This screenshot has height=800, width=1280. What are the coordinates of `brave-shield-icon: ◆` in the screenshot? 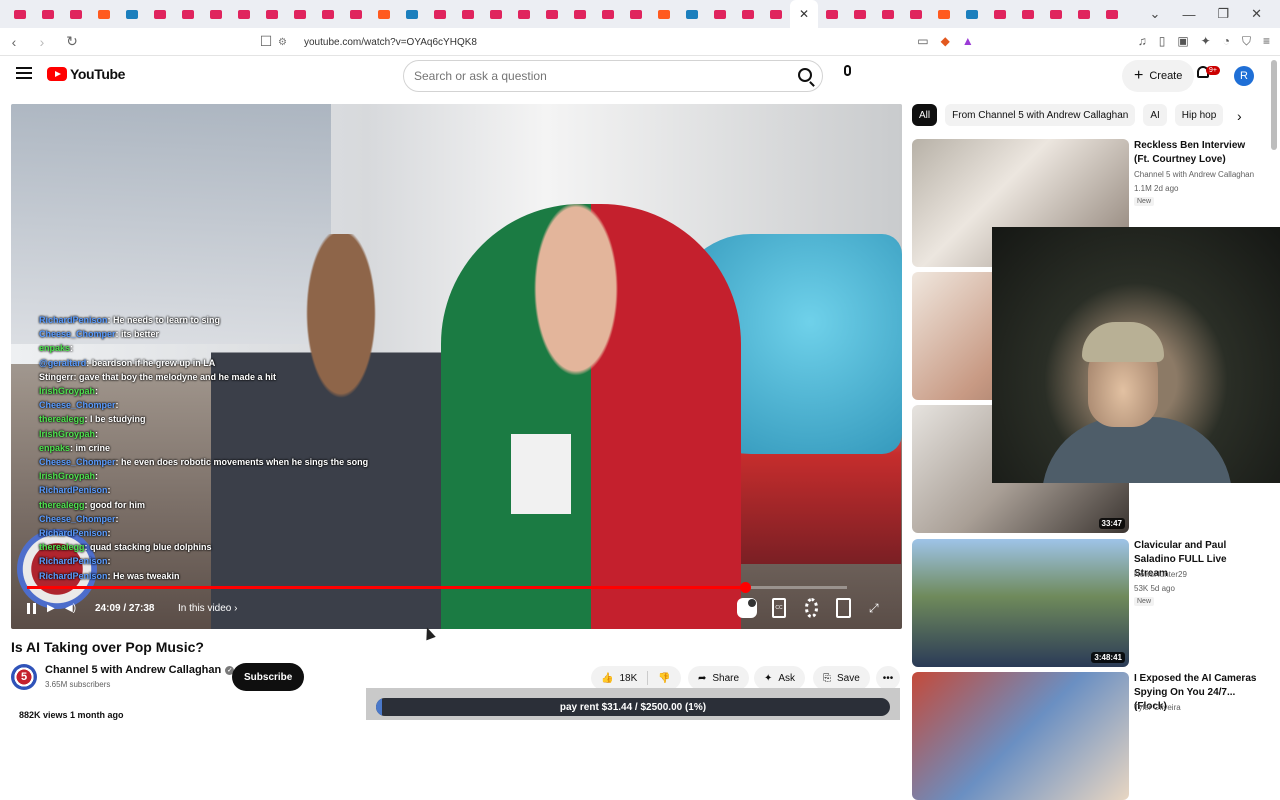 It's located at (945, 41).